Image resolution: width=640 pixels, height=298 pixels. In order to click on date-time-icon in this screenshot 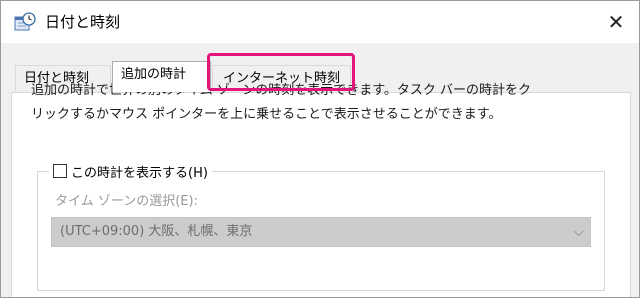, I will do `click(25, 22)`.